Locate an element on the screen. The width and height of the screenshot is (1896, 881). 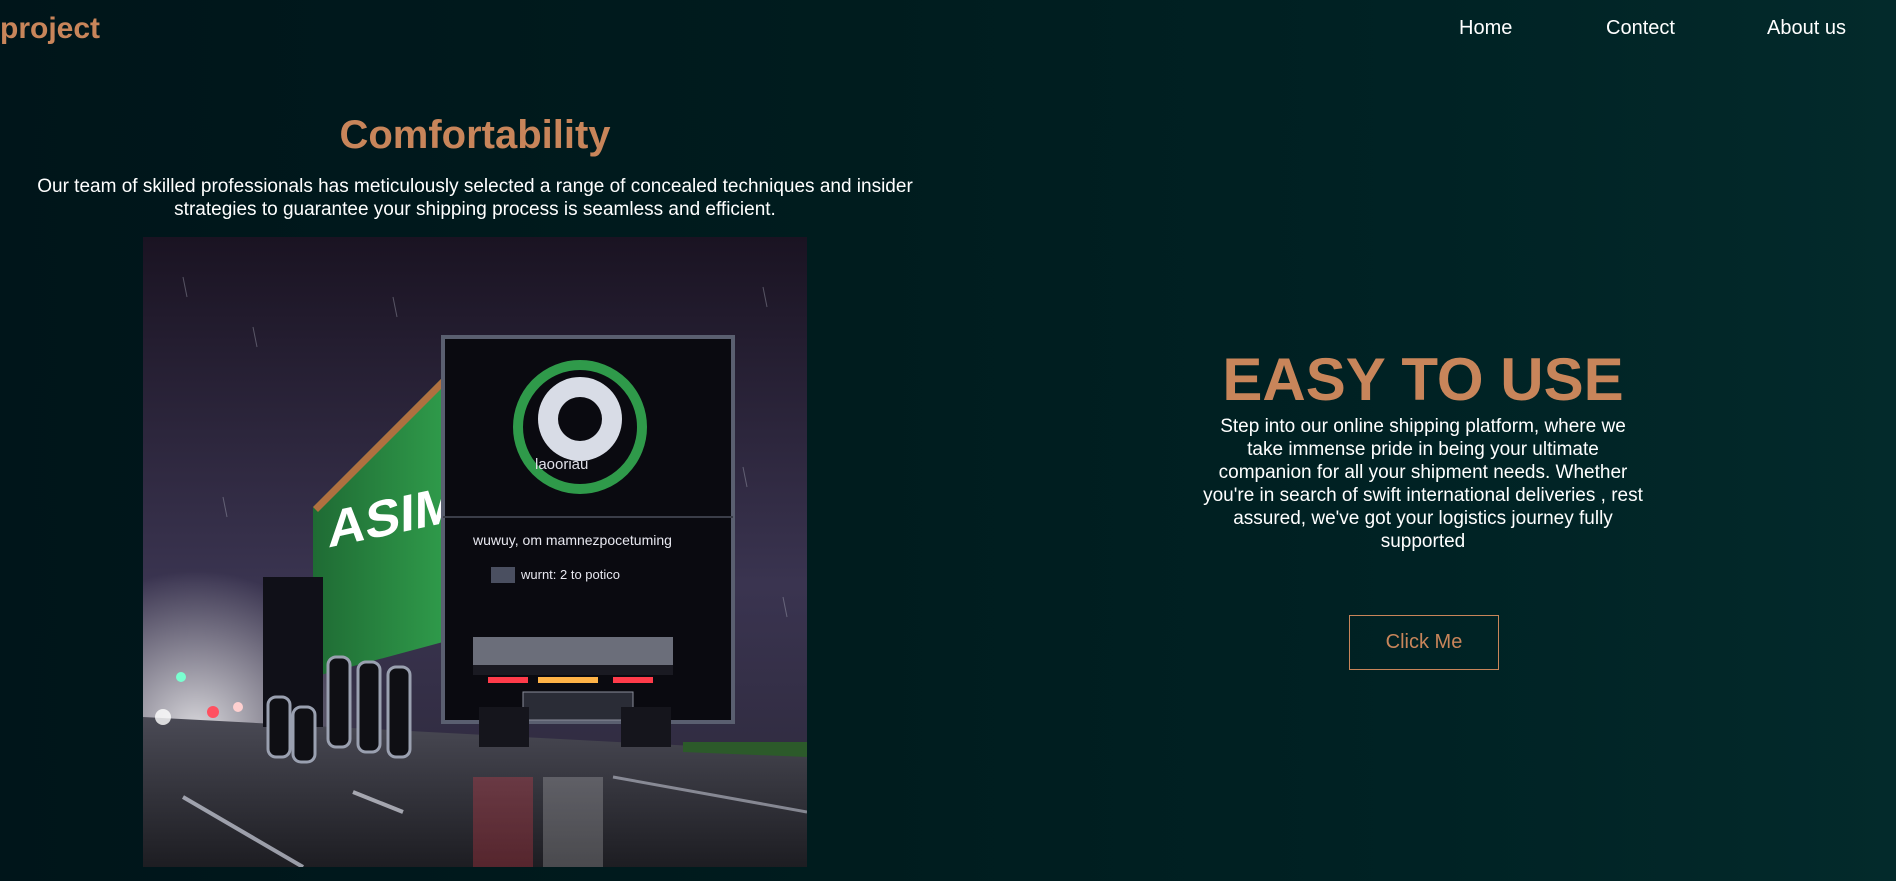
truck-door-text-1: wuwuy, om mamnezpocetuming is located at coordinates (572, 540).